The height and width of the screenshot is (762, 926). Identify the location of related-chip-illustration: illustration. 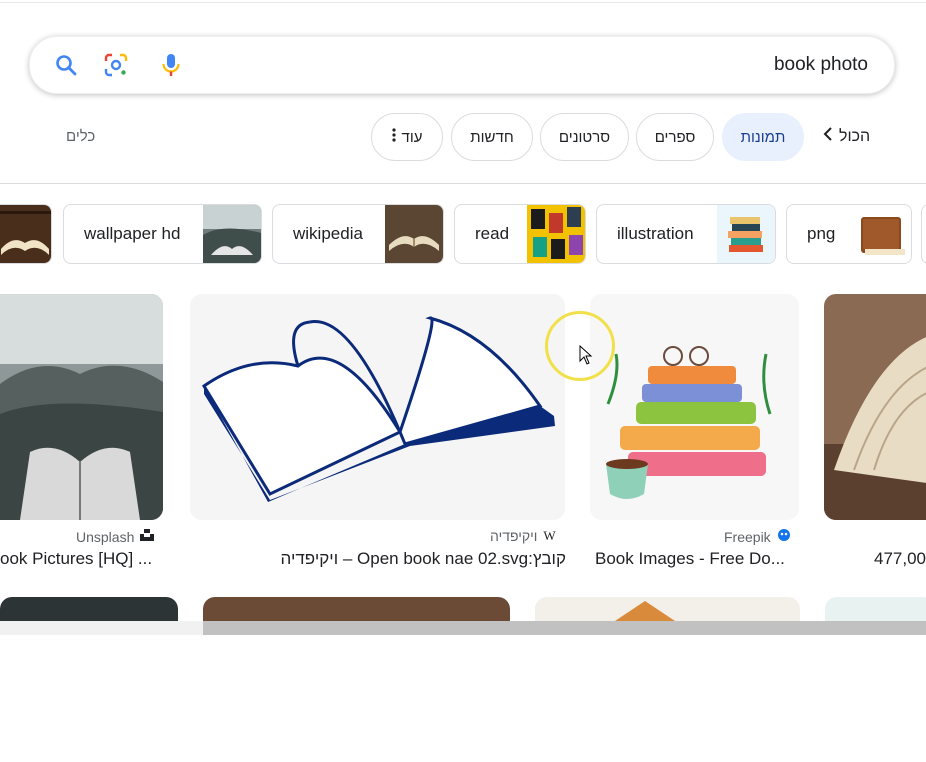
(686, 234).